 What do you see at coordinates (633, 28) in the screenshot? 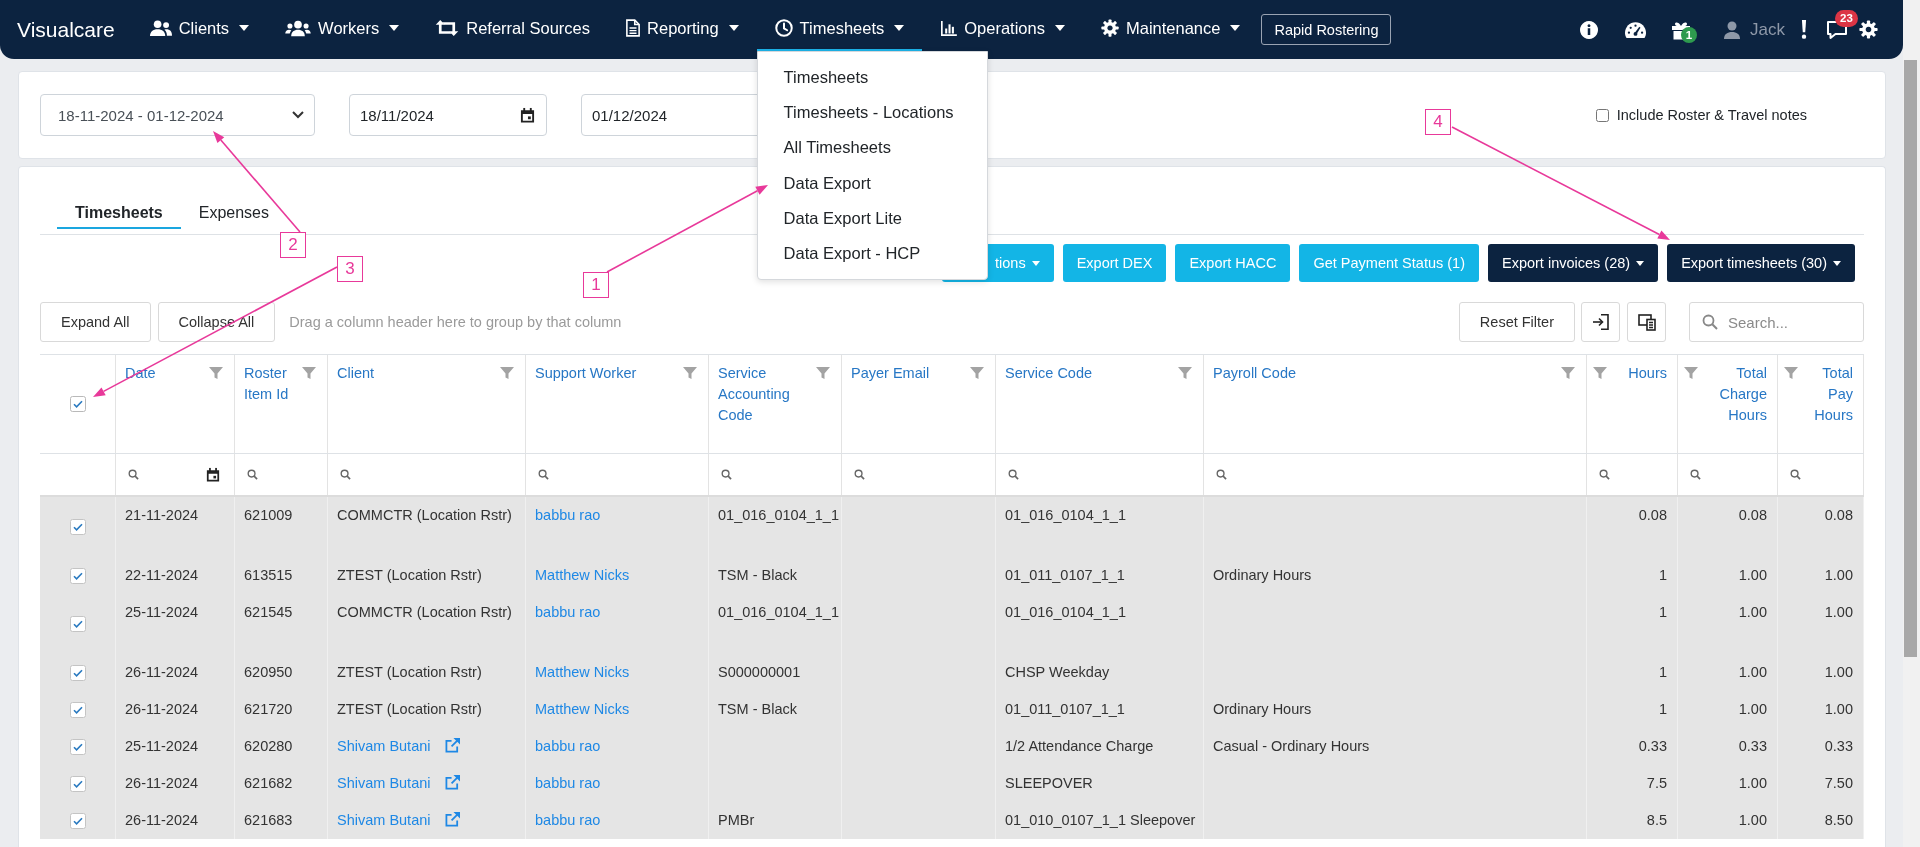
I see `document-icon` at bounding box center [633, 28].